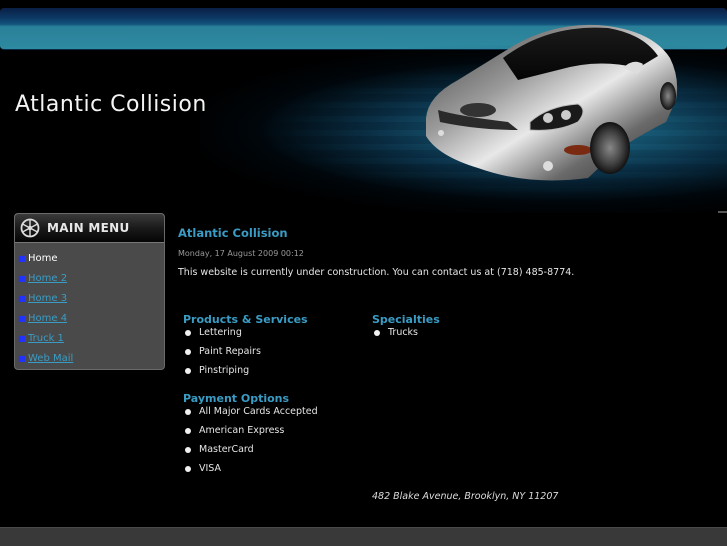 The image size is (727, 546). What do you see at coordinates (258, 411) in the screenshot?
I see `list-item-text: All Major Cards Accepted` at bounding box center [258, 411].